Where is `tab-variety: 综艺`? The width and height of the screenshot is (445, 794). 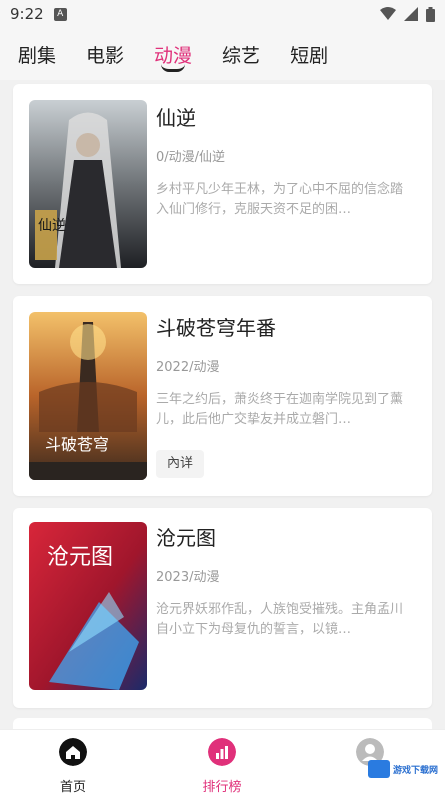
tab-variety: 综艺 is located at coordinates (241, 54).